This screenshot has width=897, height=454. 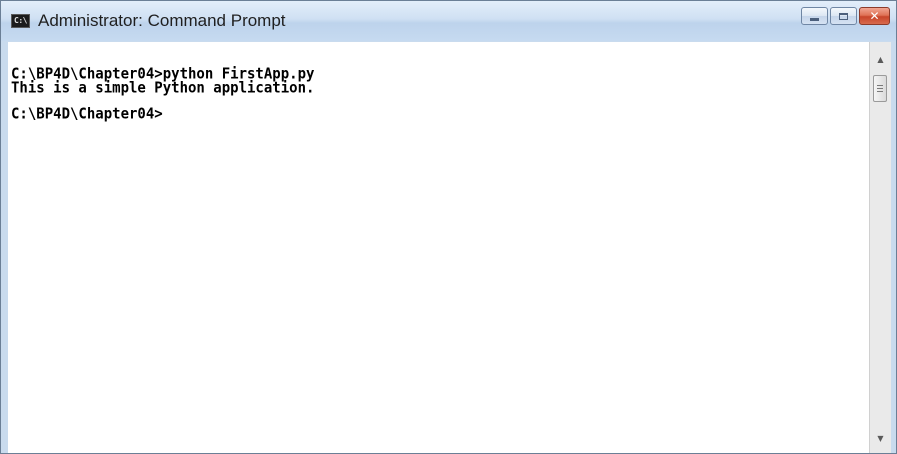 What do you see at coordinates (880, 60) in the screenshot?
I see `scroll-up-arrow-icon: ▲` at bounding box center [880, 60].